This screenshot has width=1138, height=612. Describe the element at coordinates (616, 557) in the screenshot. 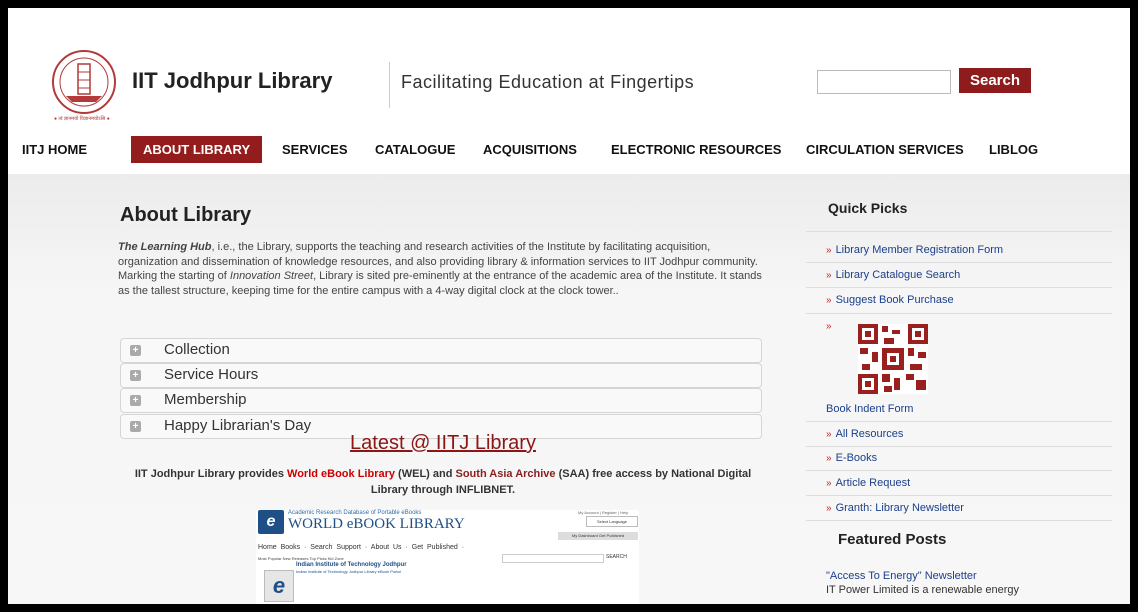

I see `wel-search-button: SEARCH` at that location.